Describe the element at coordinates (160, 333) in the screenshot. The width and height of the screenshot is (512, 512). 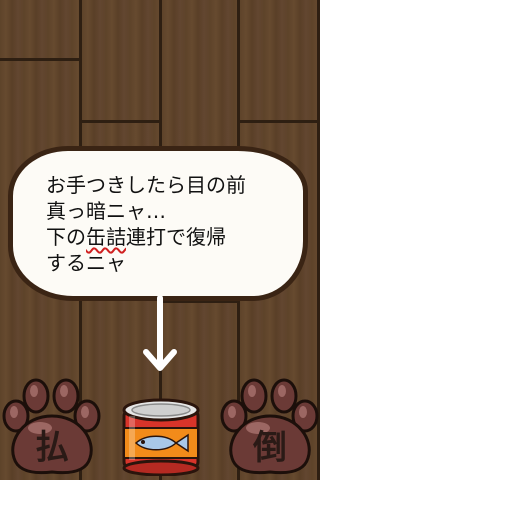
I see `down-arrow-icon` at that location.